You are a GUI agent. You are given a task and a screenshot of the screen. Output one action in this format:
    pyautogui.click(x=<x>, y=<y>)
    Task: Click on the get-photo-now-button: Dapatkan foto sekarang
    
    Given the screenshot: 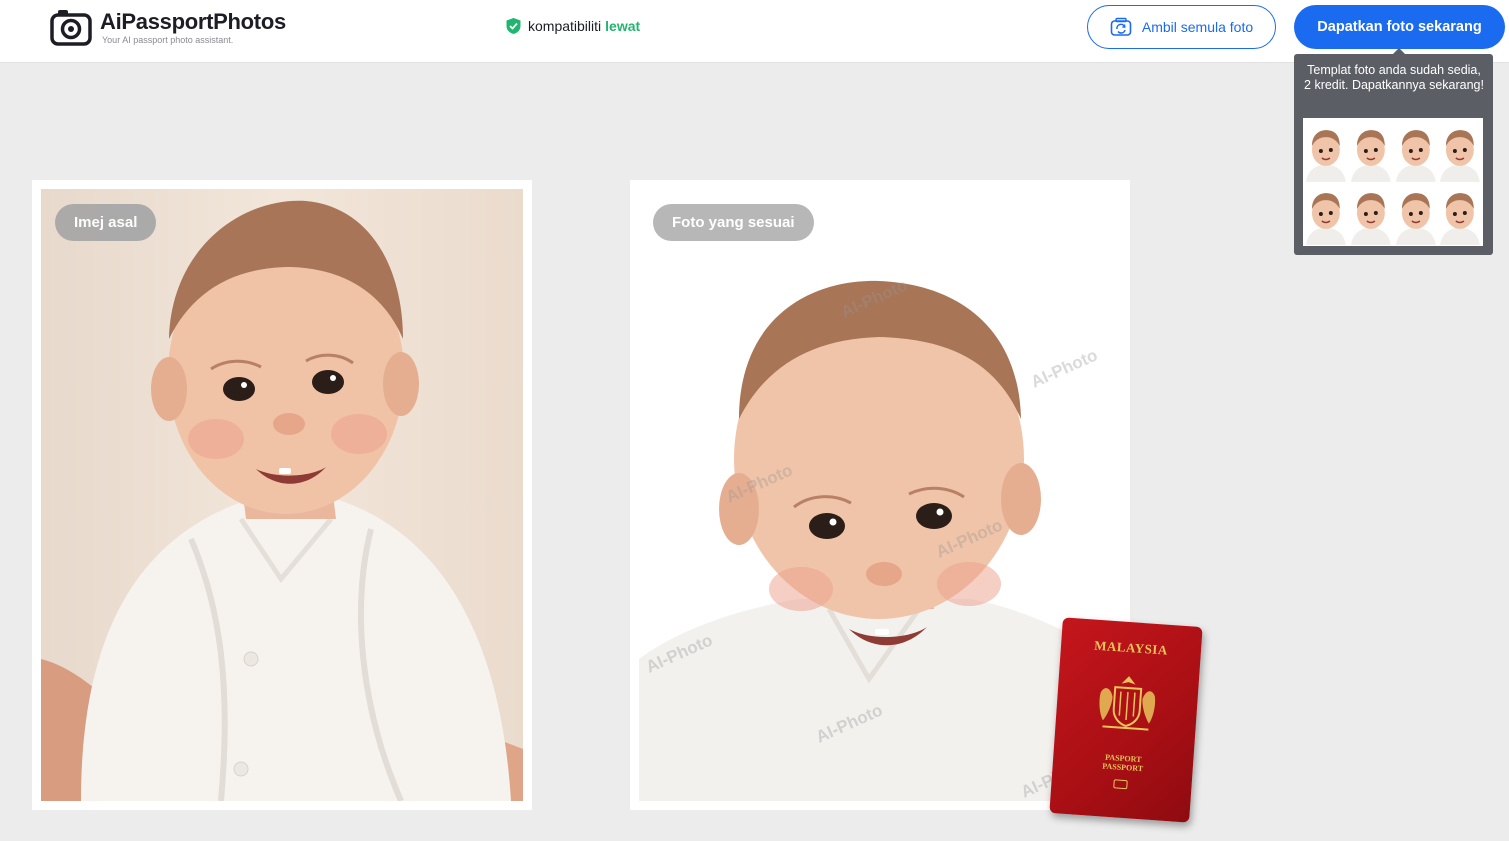 What is the action you would take?
    pyautogui.click(x=1399, y=27)
    